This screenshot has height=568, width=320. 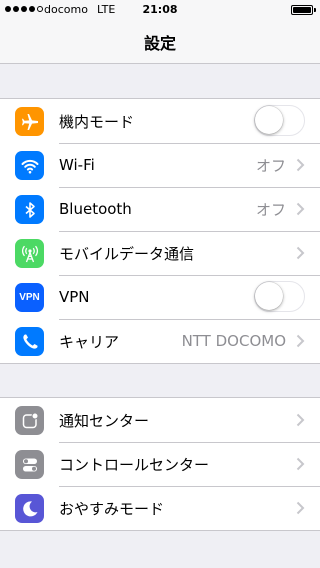 I want to click on settings-row-label: おやすみモード, so click(x=112, y=508).